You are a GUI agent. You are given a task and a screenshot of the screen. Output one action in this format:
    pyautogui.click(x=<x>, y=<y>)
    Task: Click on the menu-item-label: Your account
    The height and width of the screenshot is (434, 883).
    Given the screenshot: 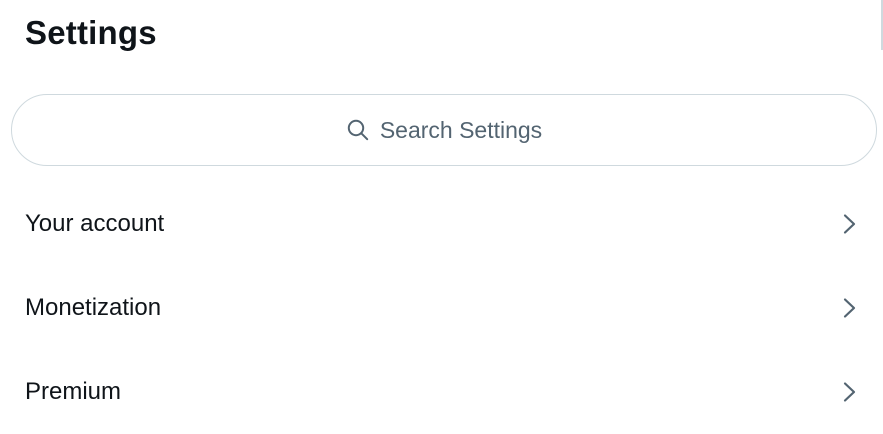 What is the action you would take?
    pyautogui.click(x=95, y=223)
    